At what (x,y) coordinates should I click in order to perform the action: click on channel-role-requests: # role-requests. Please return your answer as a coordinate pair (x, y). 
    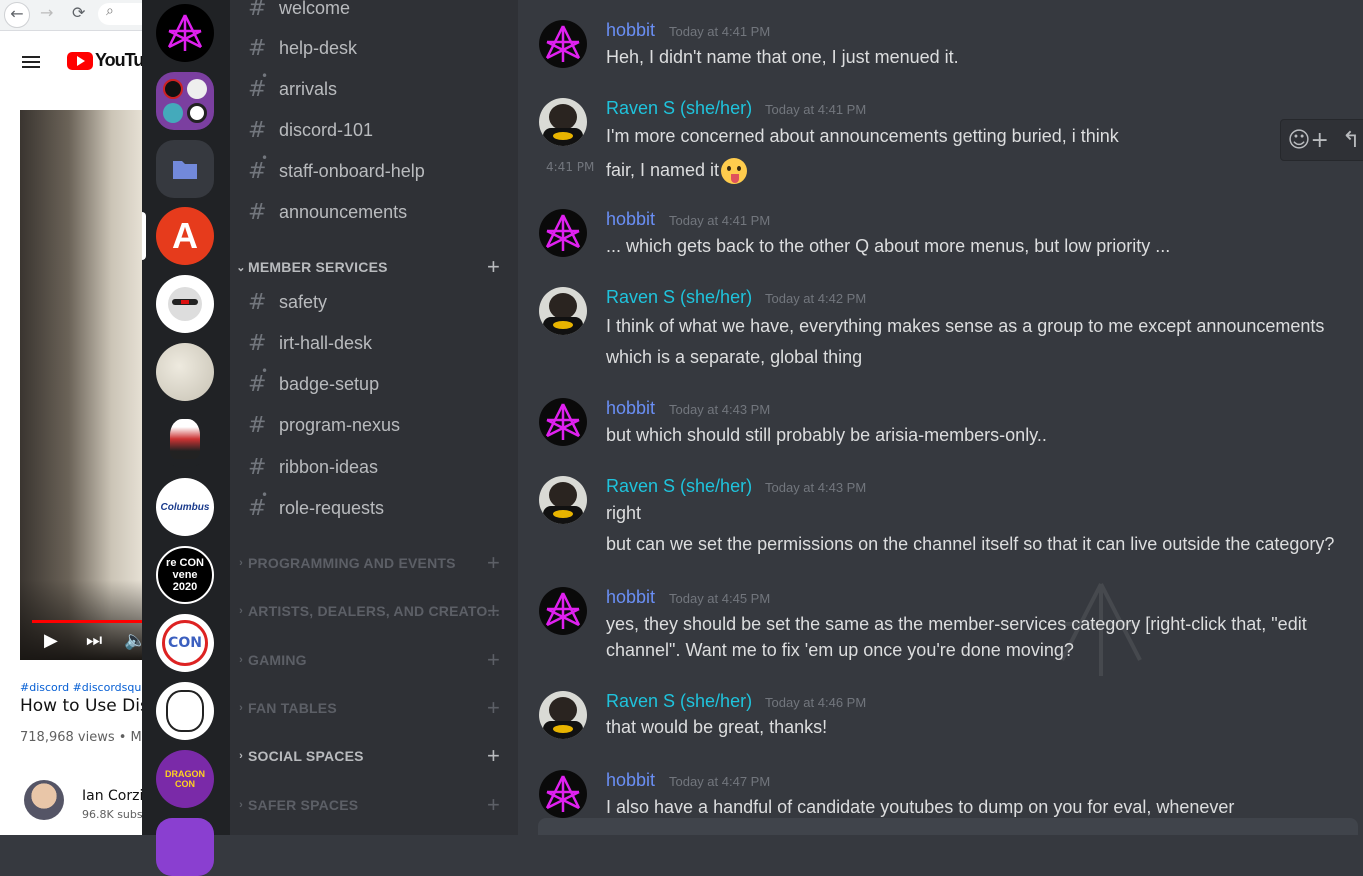
    Looking at the image, I should click on (379, 506).